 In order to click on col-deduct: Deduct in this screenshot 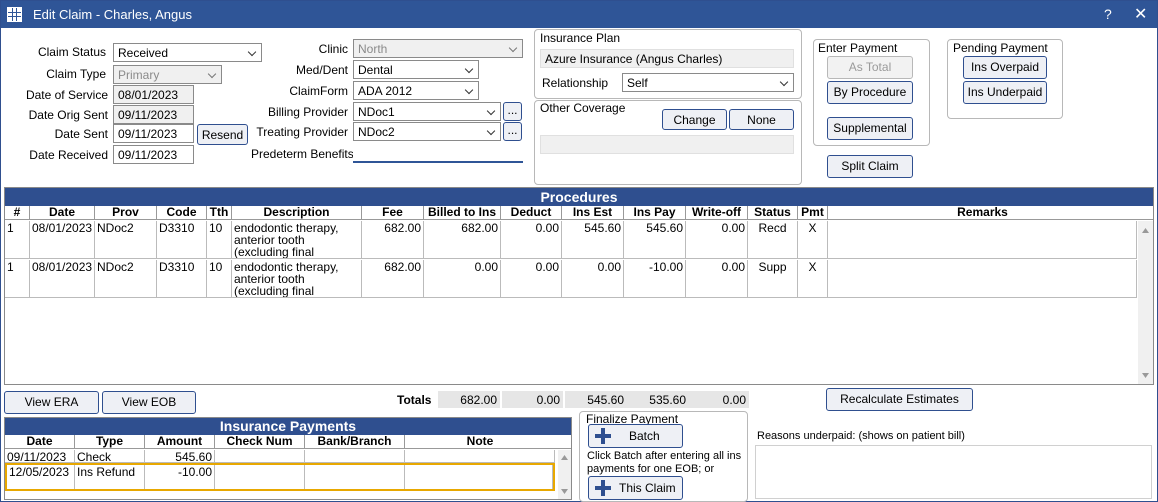, I will do `click(531, 212)`.